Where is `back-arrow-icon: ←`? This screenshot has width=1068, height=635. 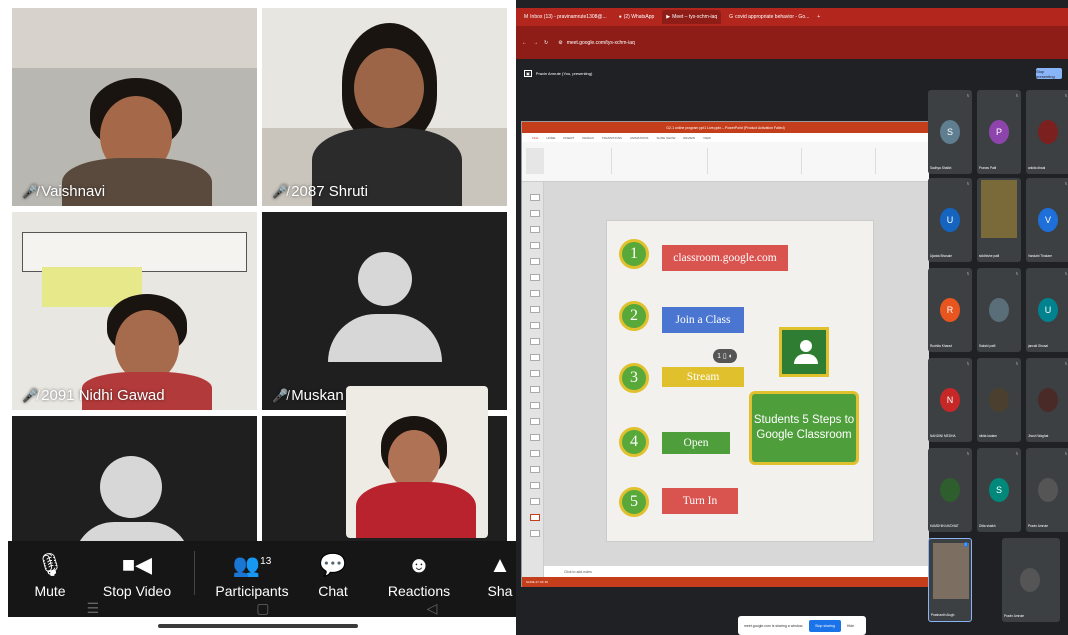 back-arrow-icon: ← is located at coordinates (524, 43).